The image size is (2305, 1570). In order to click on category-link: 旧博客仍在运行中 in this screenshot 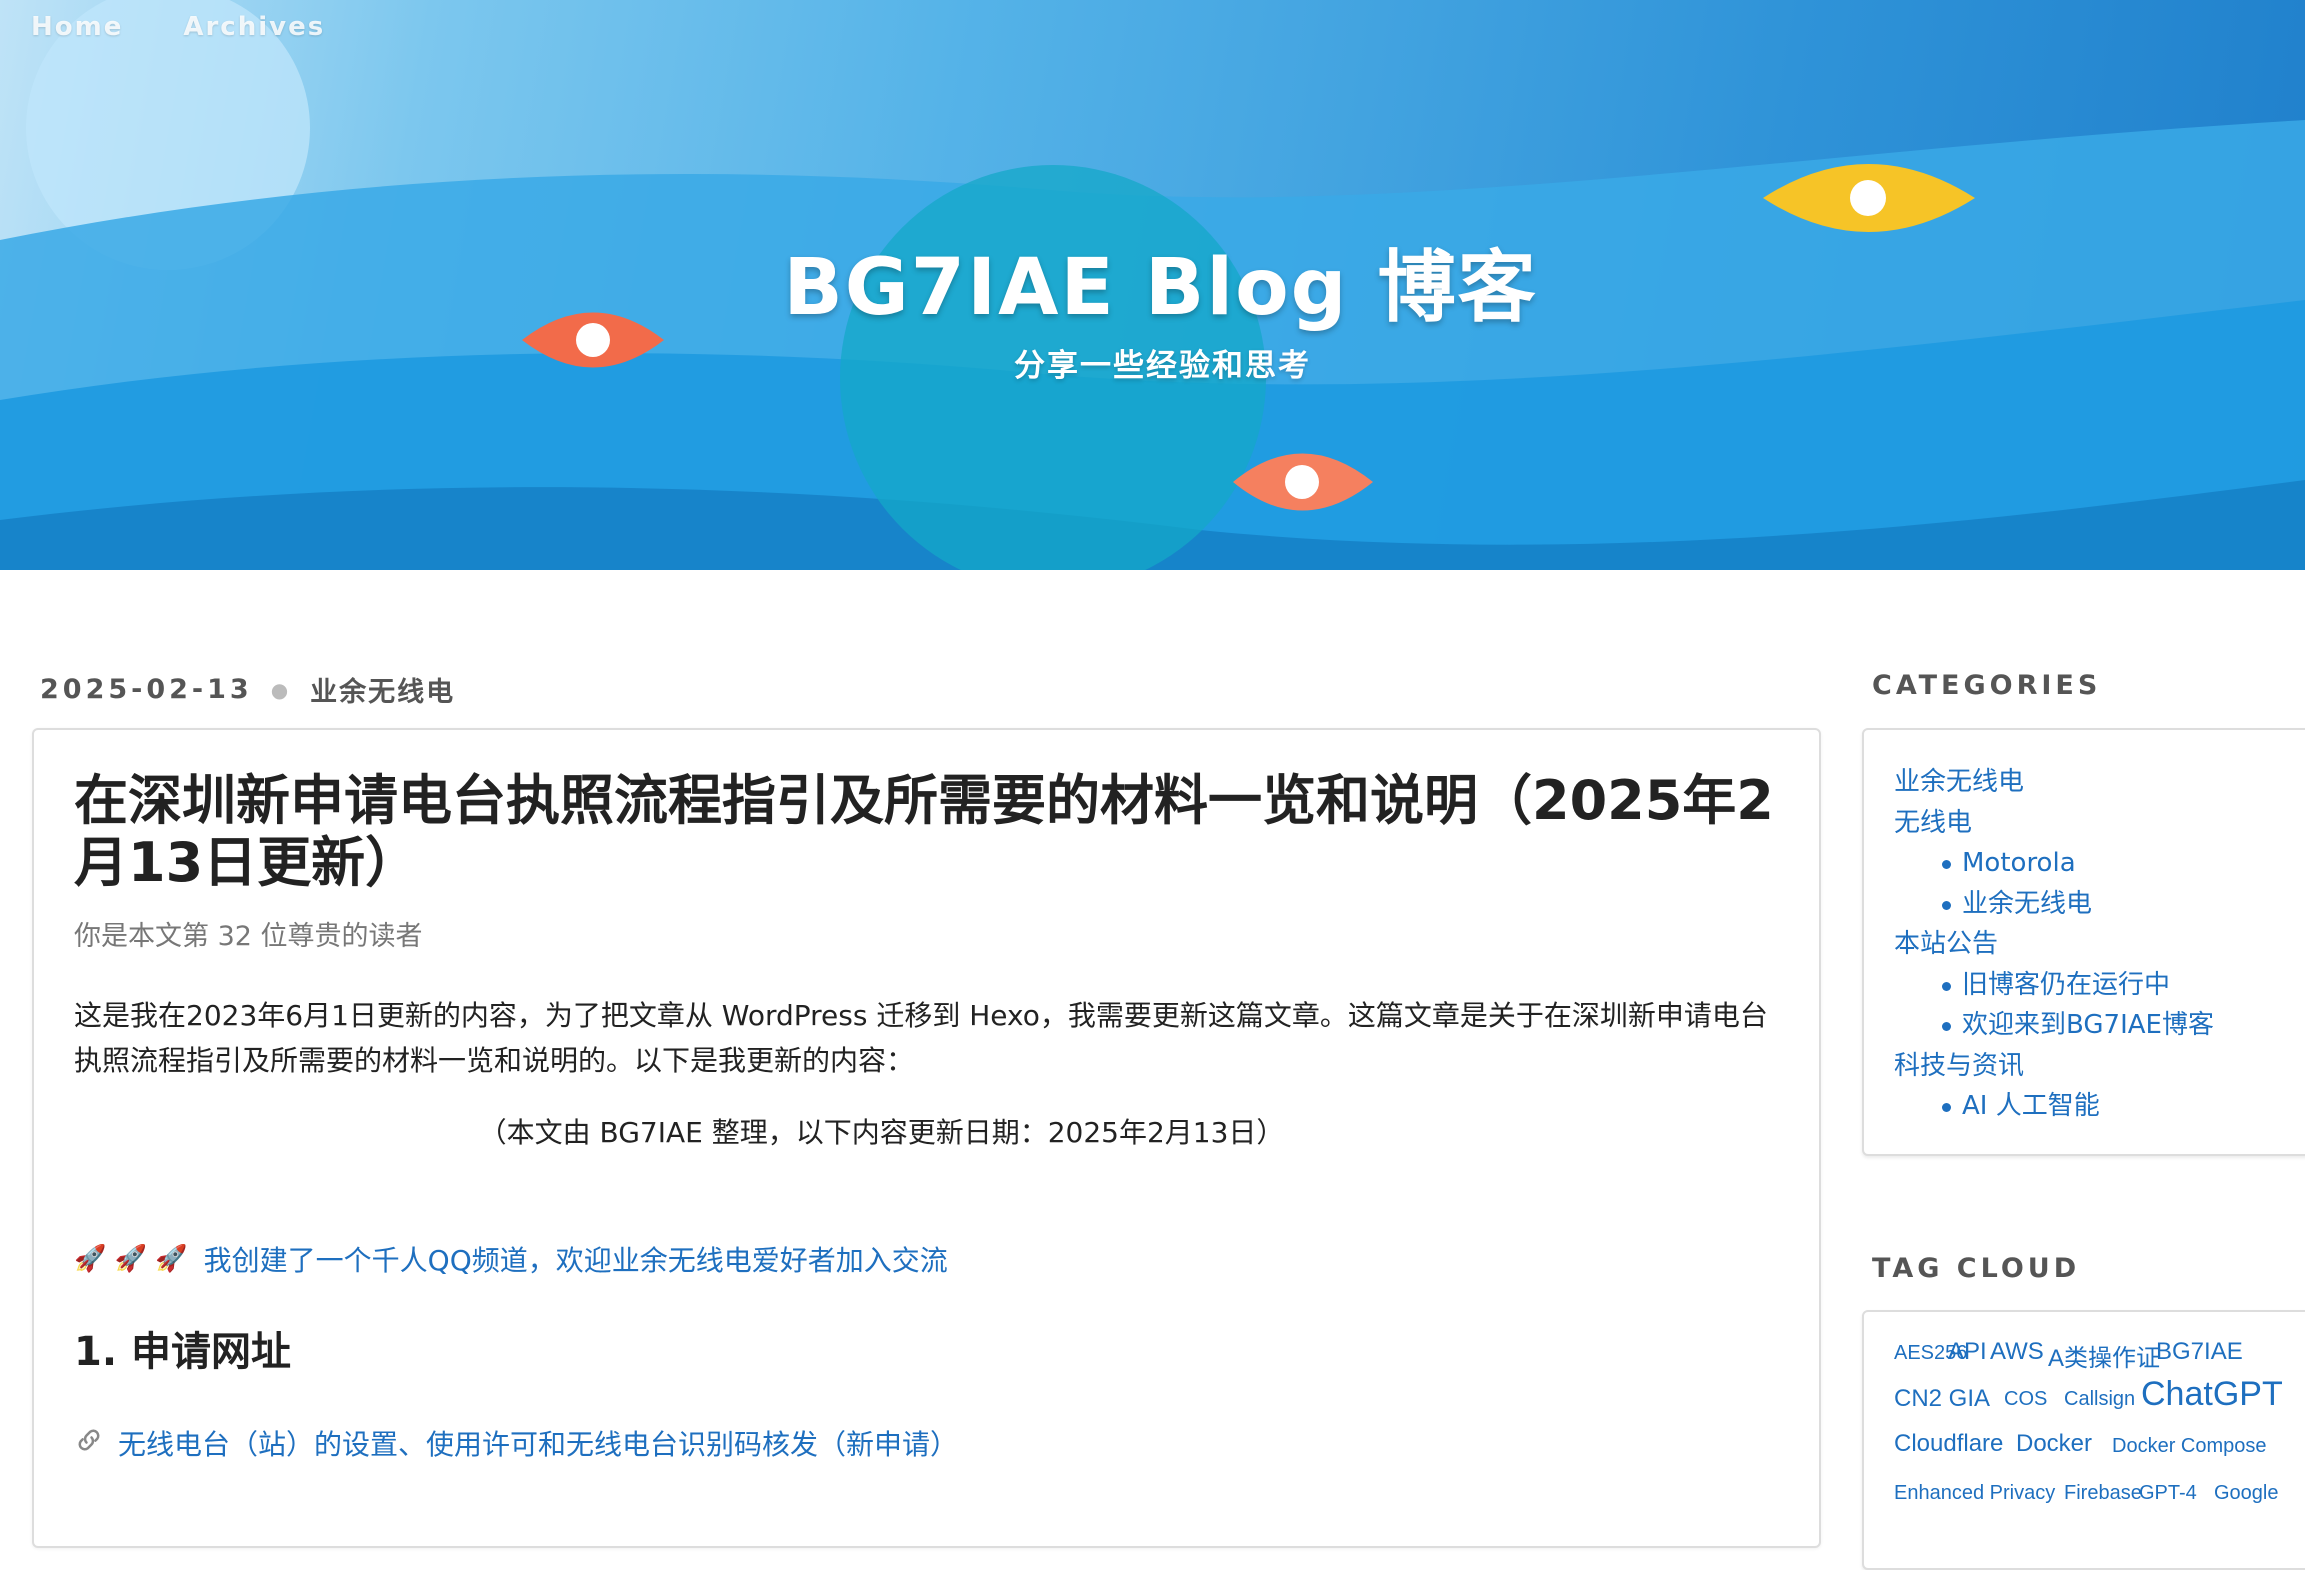, I will do `click(2066, 985)`.